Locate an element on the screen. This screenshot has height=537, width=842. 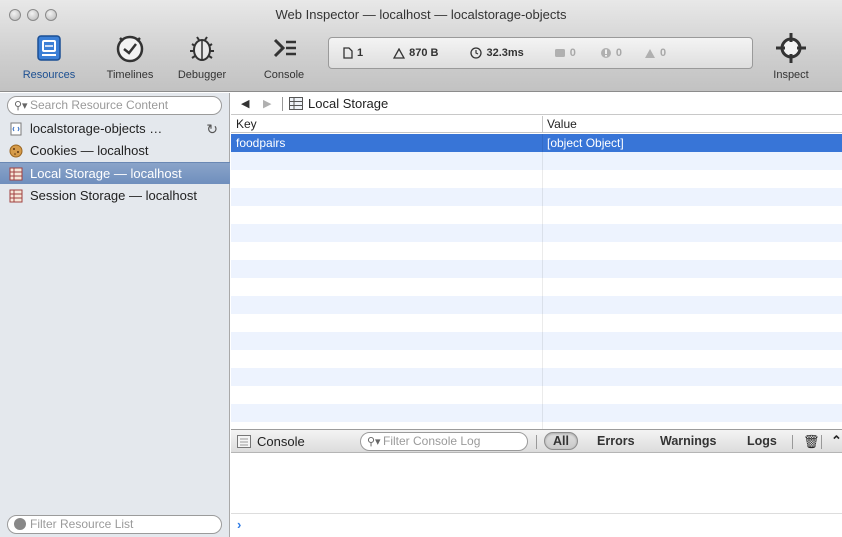
inspect-label: Inspect is located at coordinates (791, 75).